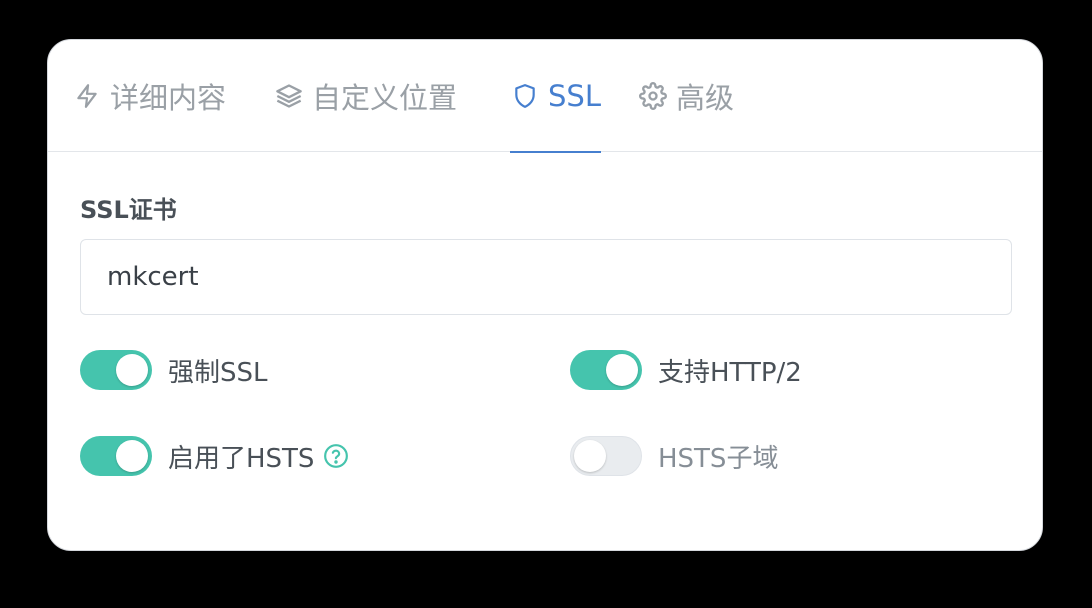 This screenshot has width=1092, height=608. I want to click on ssl-certificate-select: mkcert, so click(546, 277).